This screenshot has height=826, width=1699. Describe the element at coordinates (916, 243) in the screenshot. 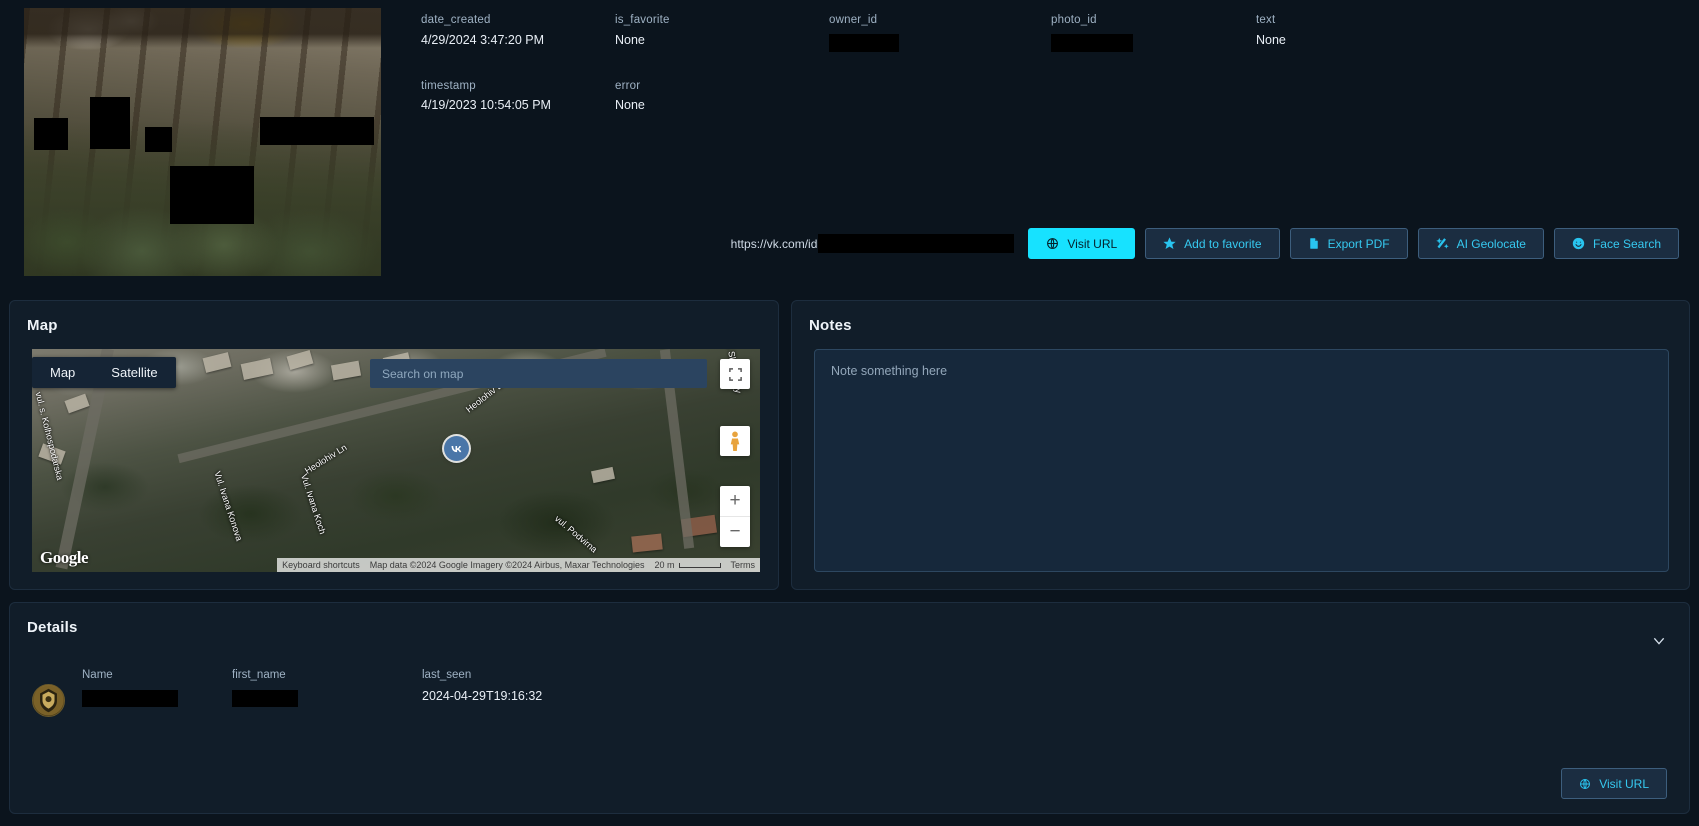

I see `profile-url-redaction` at that location.